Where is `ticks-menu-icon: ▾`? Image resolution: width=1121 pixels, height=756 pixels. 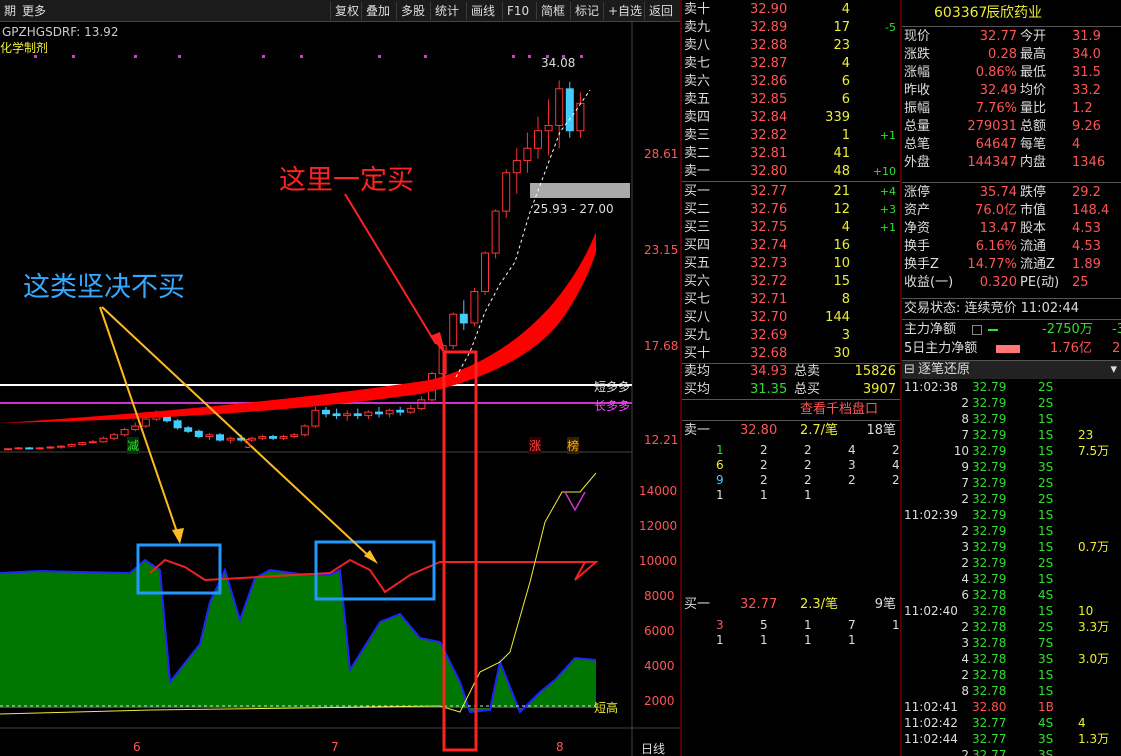 ticks-menu-icon: ▾ is located at coordinates (1113, 369).